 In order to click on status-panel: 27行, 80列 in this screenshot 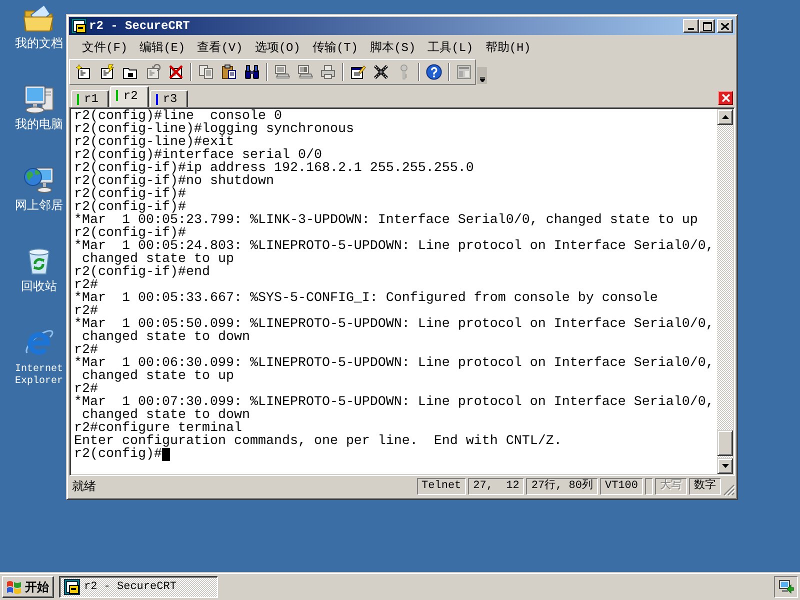, I will do `click(562, 486)`.